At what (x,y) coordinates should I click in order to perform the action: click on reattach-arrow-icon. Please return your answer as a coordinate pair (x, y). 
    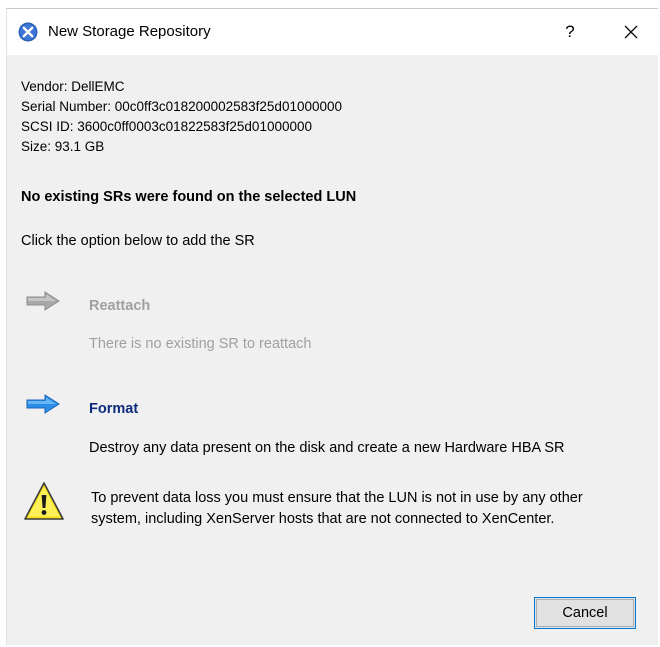
    Looking at the image, I should click on (43, 301).